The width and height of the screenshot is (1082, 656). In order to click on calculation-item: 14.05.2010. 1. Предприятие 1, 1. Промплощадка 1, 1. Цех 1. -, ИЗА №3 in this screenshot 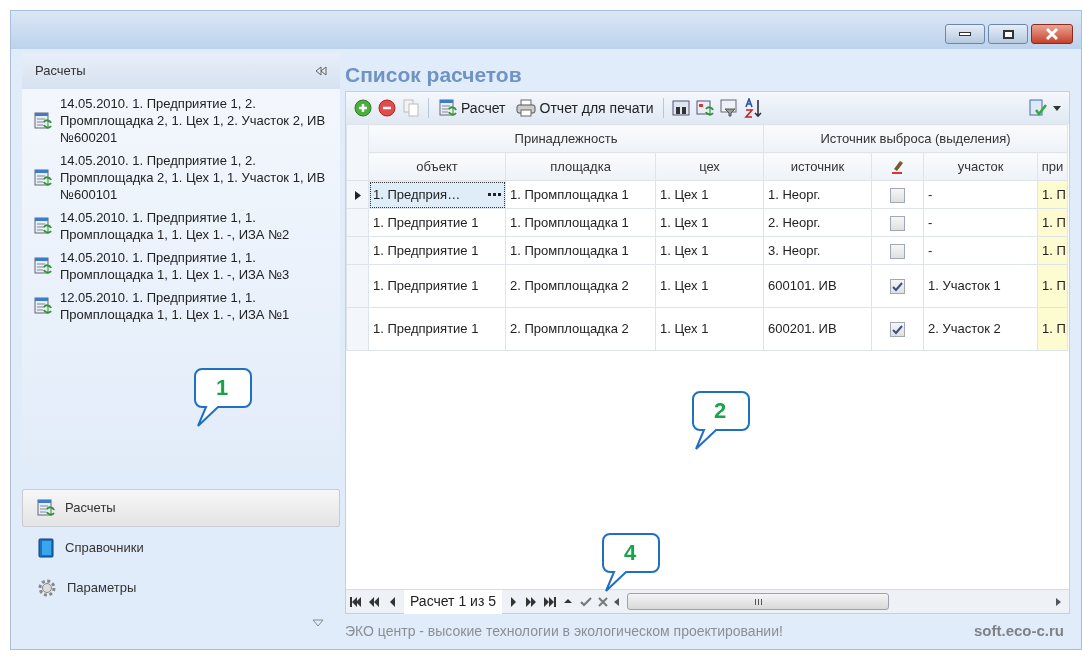, I will do `click(187, 266)`.